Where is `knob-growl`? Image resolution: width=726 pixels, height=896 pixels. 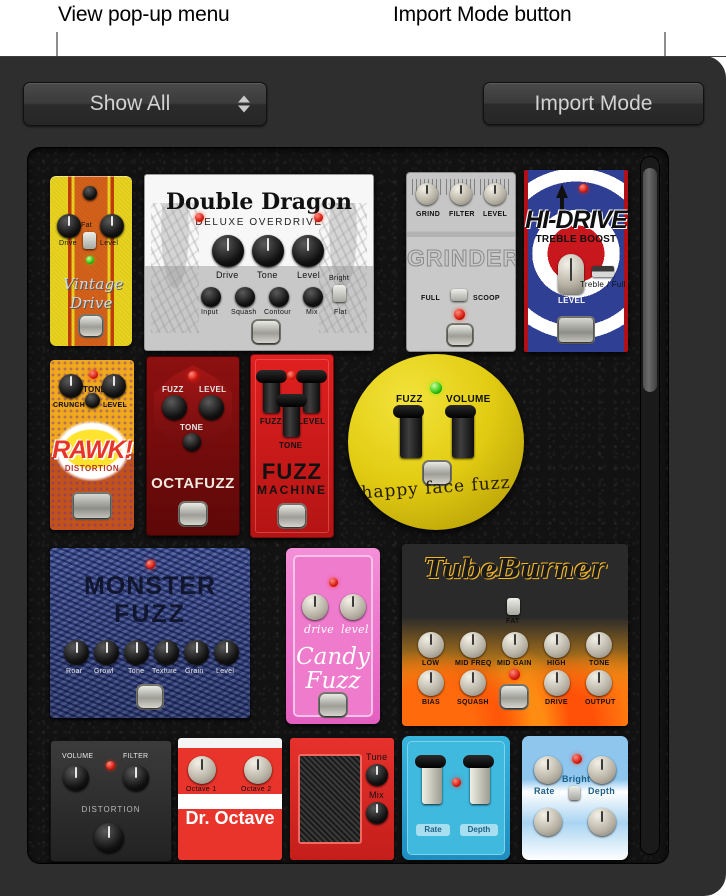 knob-growl is located at coordinates (106, 652).